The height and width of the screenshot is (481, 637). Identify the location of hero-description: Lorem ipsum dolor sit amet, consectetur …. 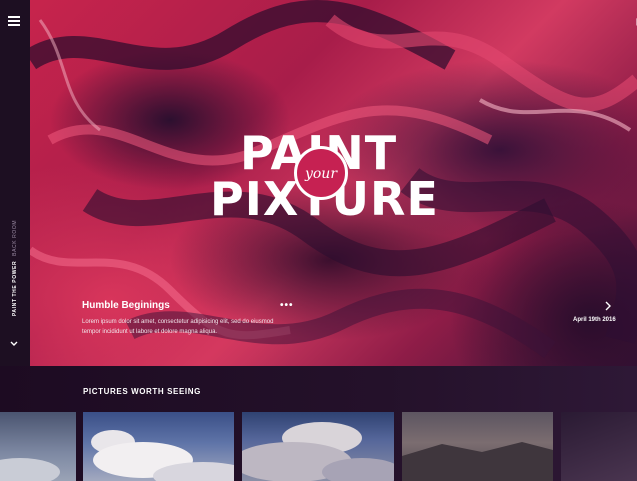
(178, 327).